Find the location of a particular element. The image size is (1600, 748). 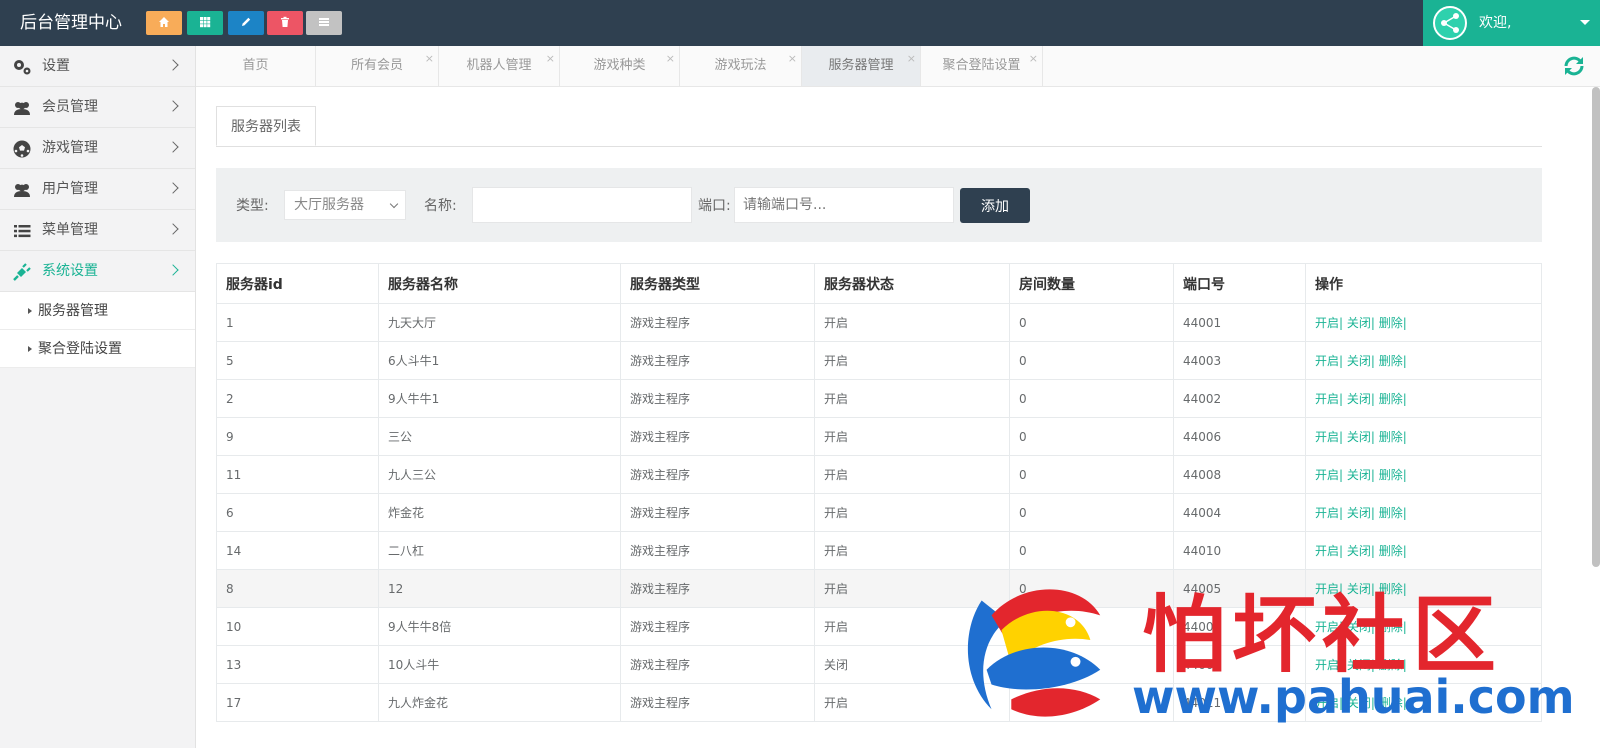

trash-icon is located at coordinates (285, 21).